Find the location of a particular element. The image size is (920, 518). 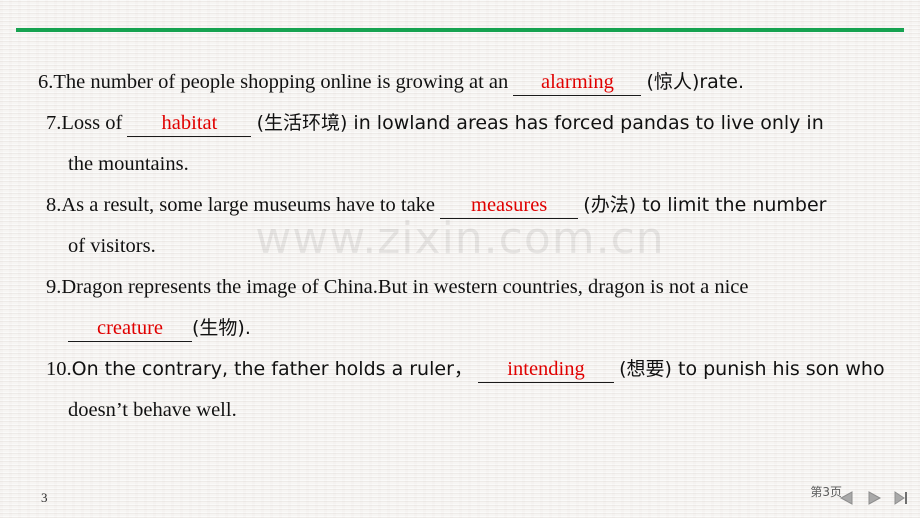

accent-divider-line is located at coordinates (460, 30).